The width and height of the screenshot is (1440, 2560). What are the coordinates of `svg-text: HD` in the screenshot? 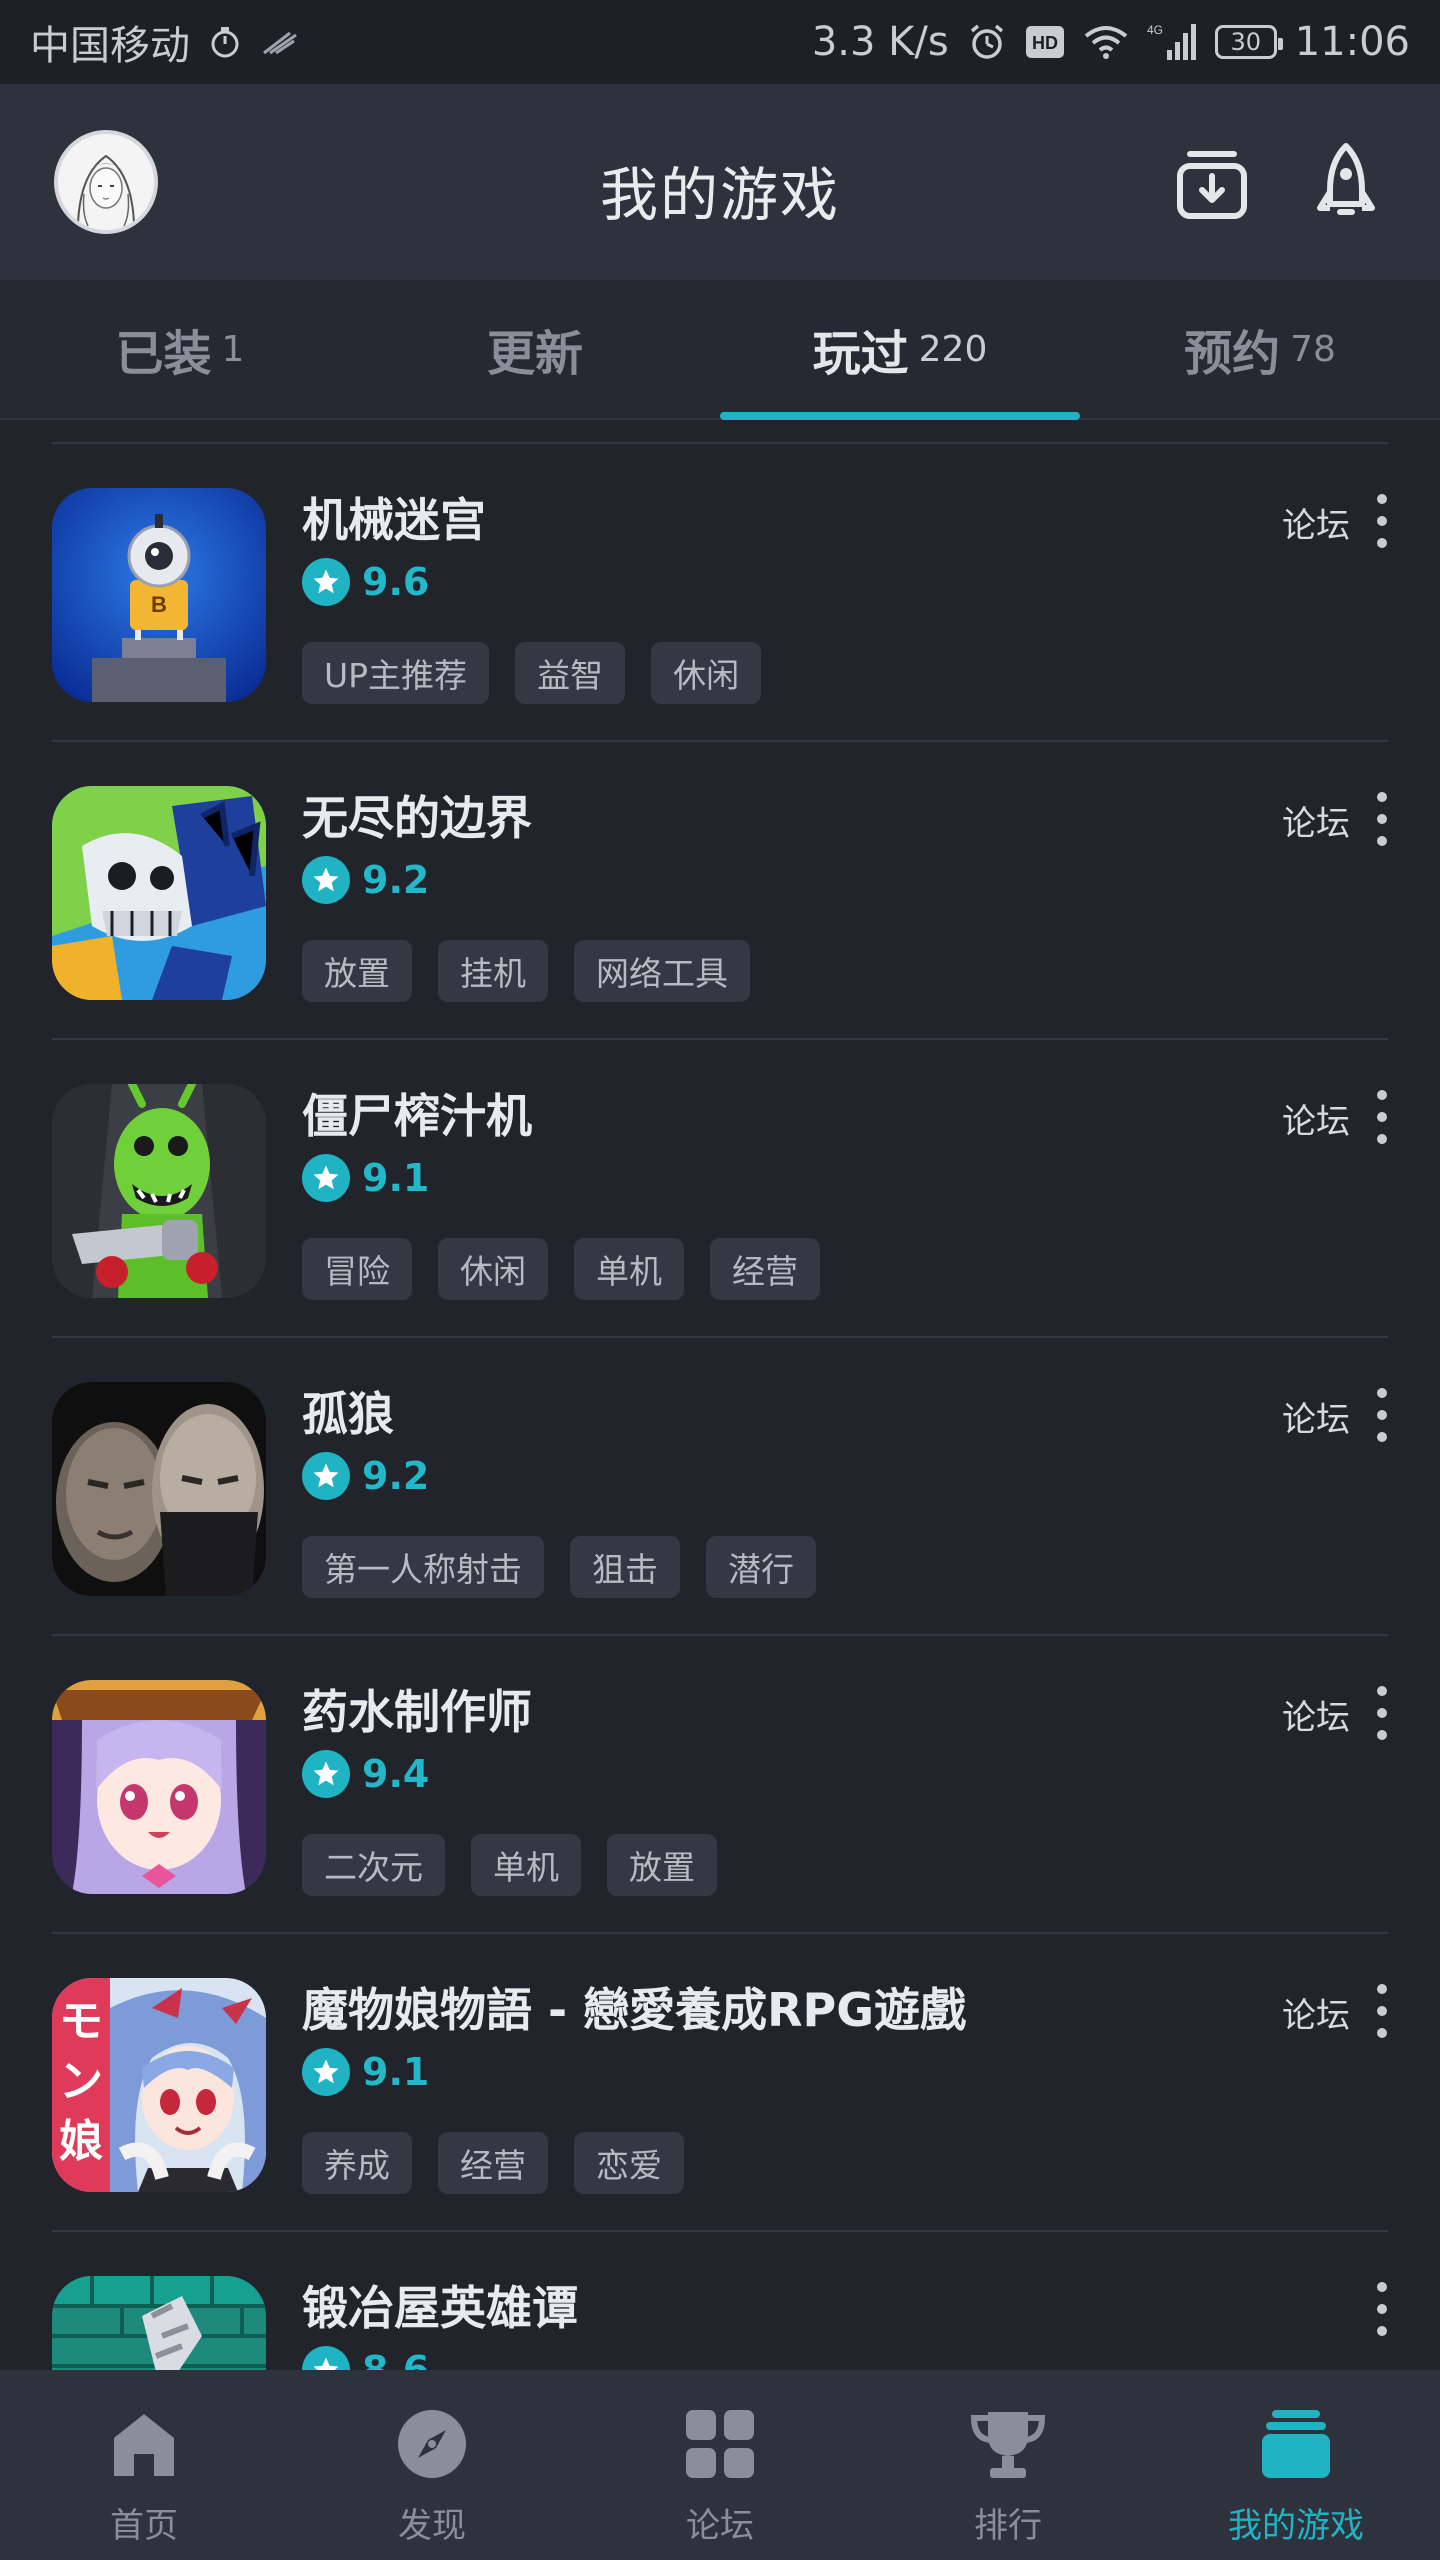 It's located at (1045, 43).